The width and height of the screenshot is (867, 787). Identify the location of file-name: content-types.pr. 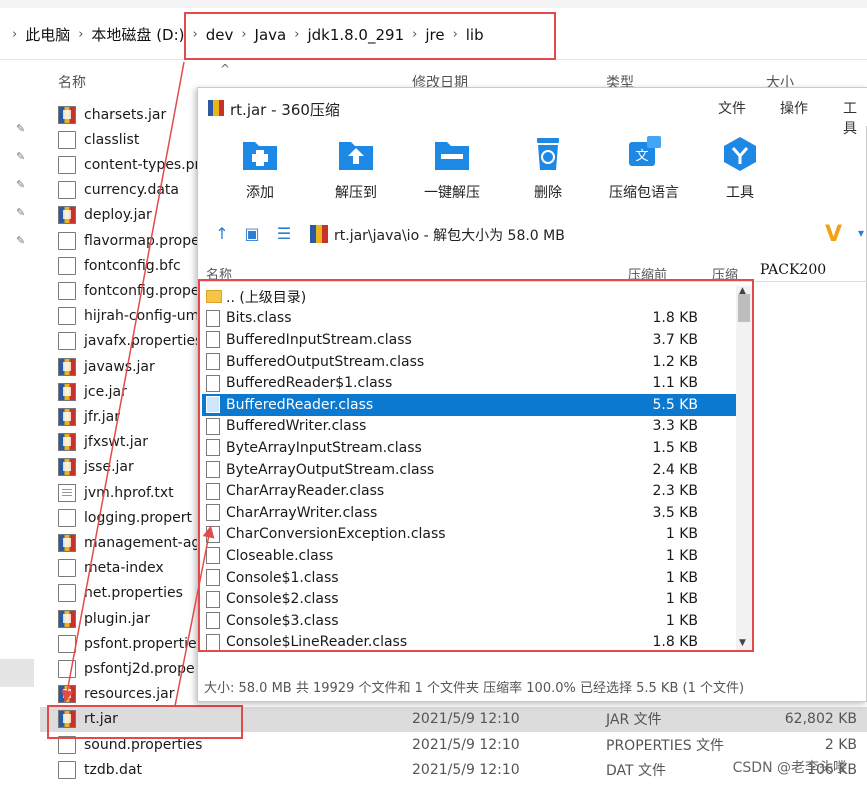
(142, 164).